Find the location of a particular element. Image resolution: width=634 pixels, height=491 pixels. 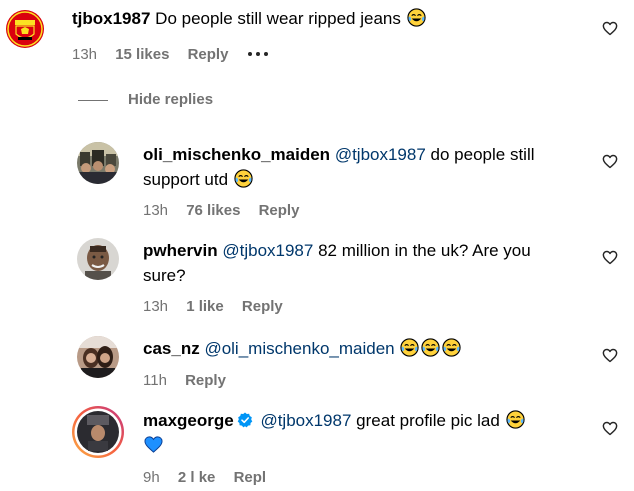

reply-text: 82 million in the uk? Are you is located at coordinates (424, 250).